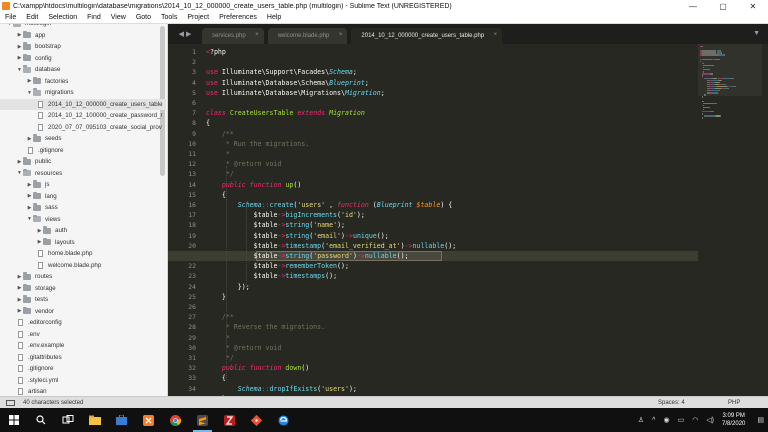 Image resolution: width=768 pixels, height=432 pixels. I want to click on battery-icon: ▭, so click(681, 420).